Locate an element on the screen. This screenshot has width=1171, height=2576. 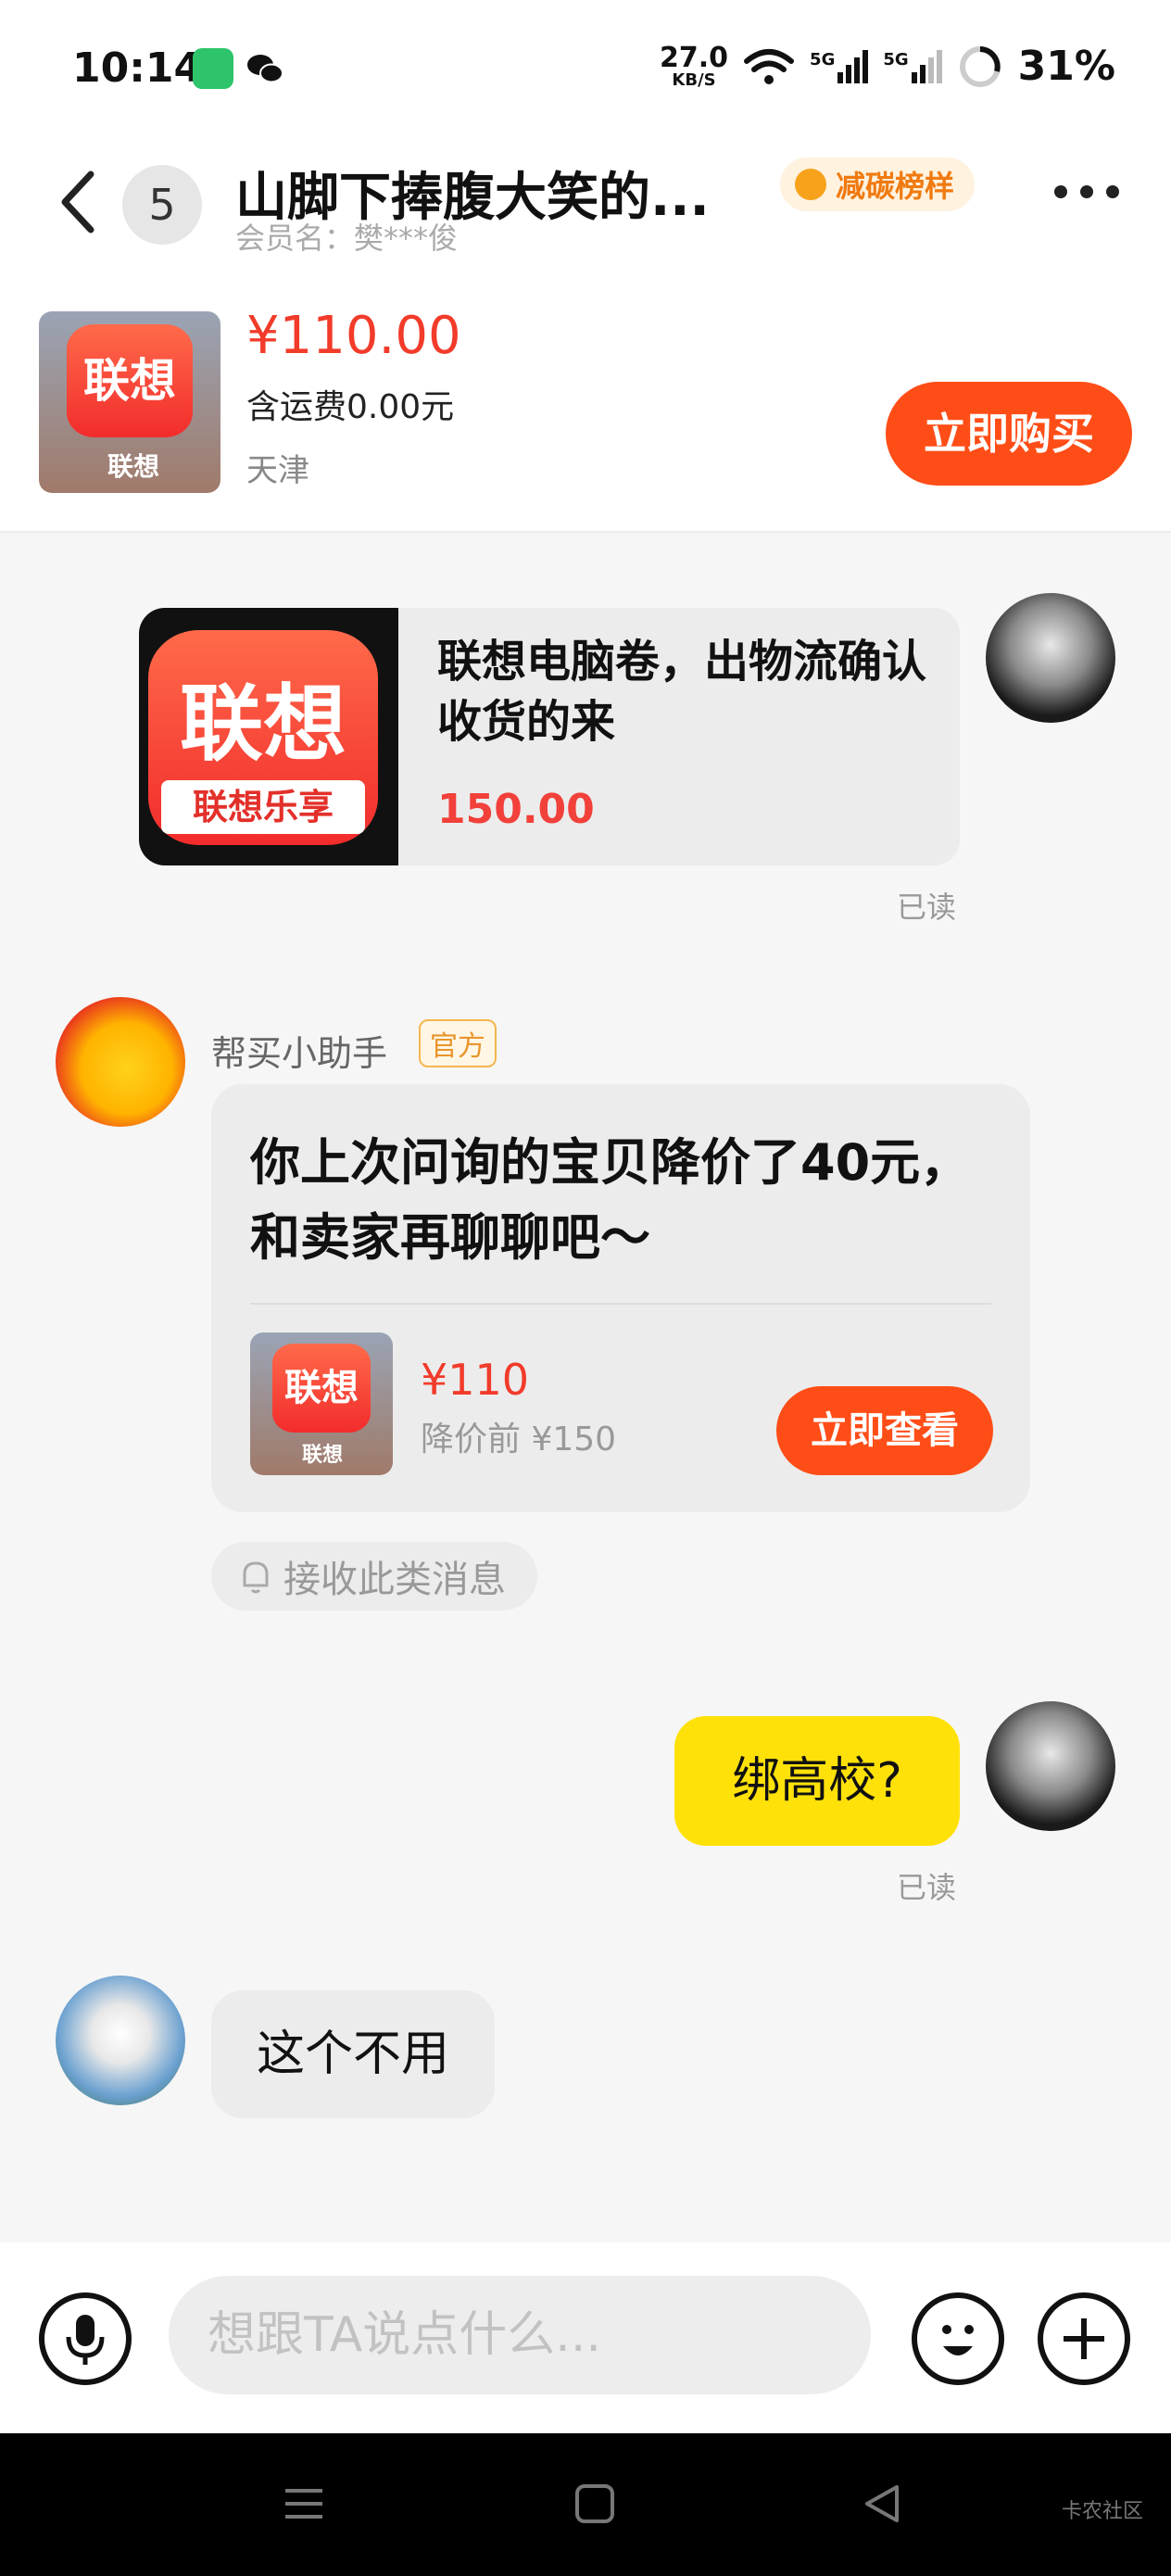
signal-5g-label-2: 5G is located at coordinates (896, 59).